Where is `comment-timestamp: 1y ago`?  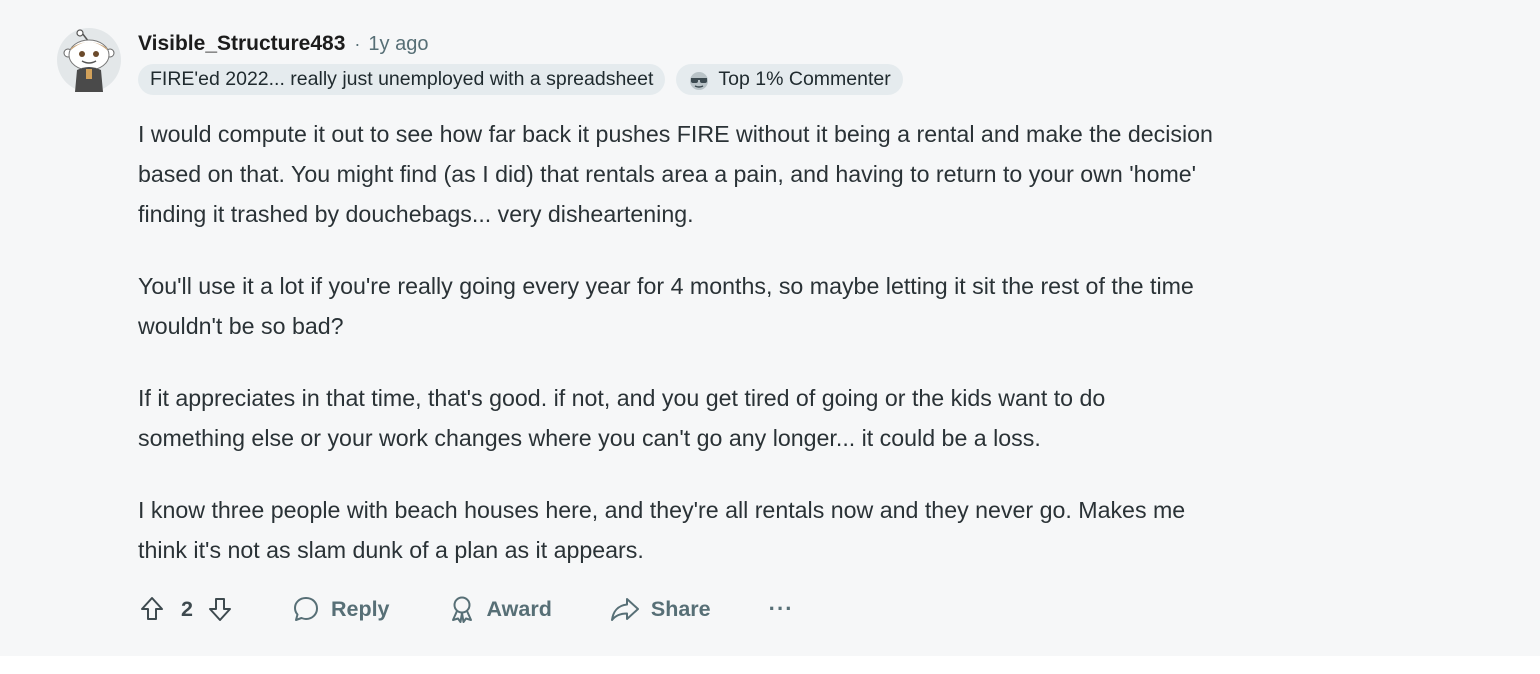 comment-timestamp: 1y ago is located at coordinates (398, 44).